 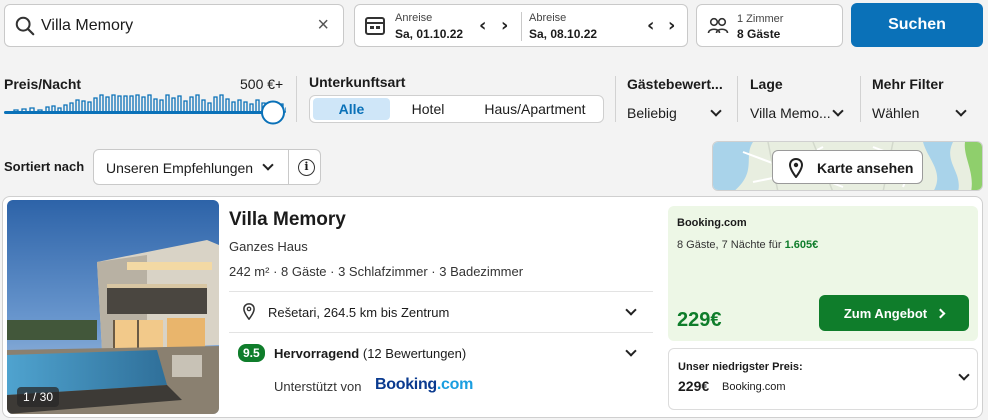 What do you see at coordinates (908, 84) in the screenshot?
I see `more-filters-label: Mehr Filter` at bounding box center [908, 84].